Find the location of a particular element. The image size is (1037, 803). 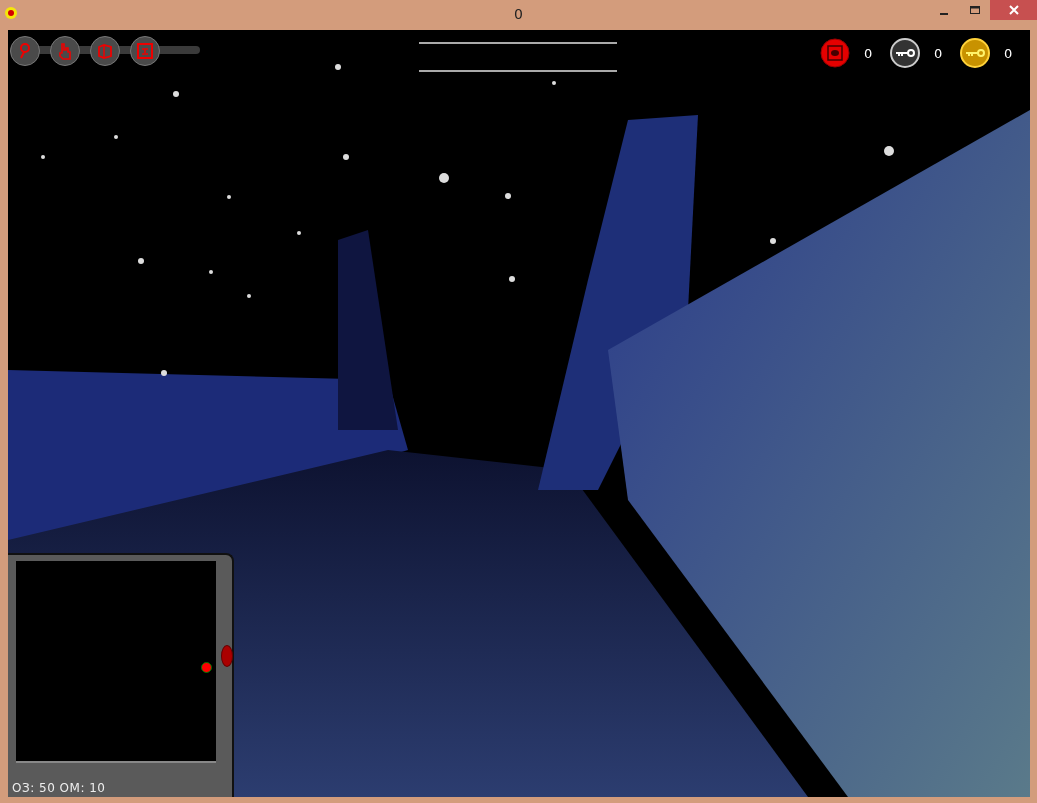

close-icon is located at coordinates (1013, 10).